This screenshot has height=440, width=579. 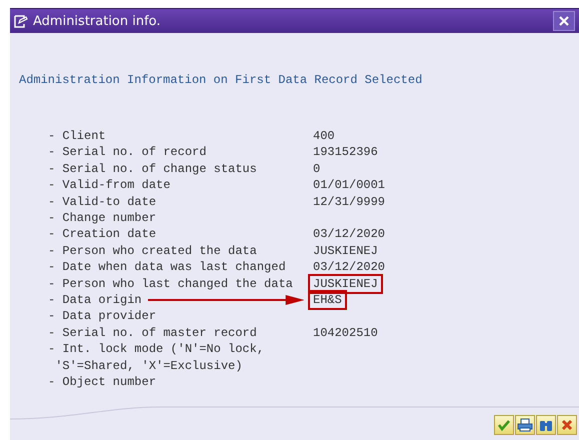 What do you see at coordinates (127, 152) in the screenshot?
I see `field-label: - Serial no. of record` at bounding box center [127, 152].